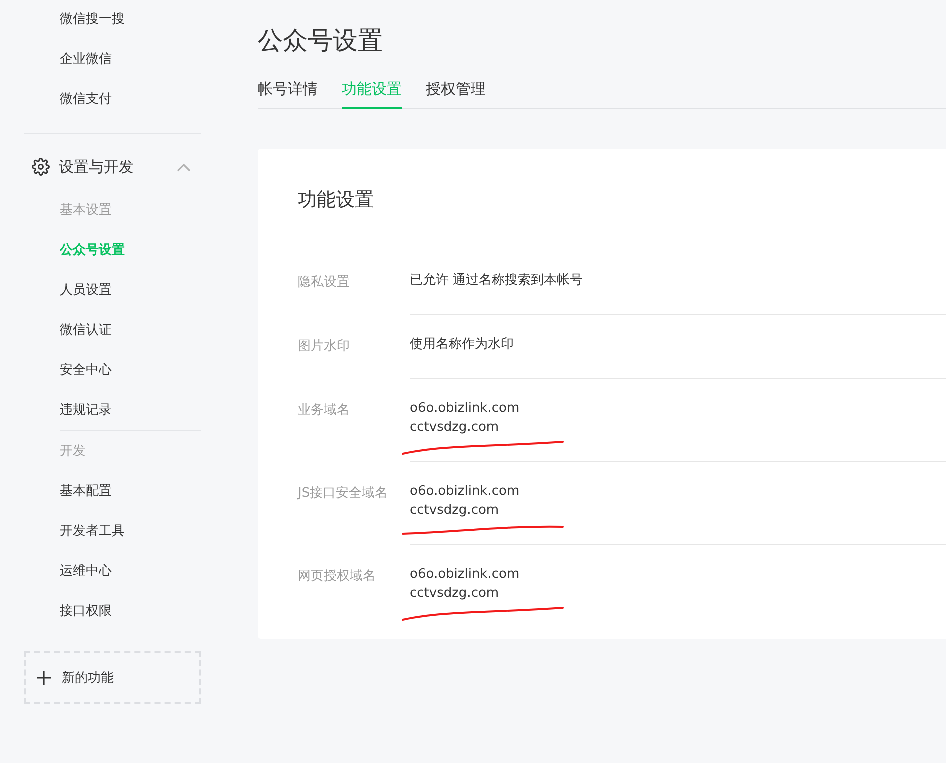 Image resolution: width=946 pixels, height=763 pixels. What do you see at coordinates (112, 677) in the screenshot?
I see `new-feature-button: 新的功能` at bounding box center [112, 677].